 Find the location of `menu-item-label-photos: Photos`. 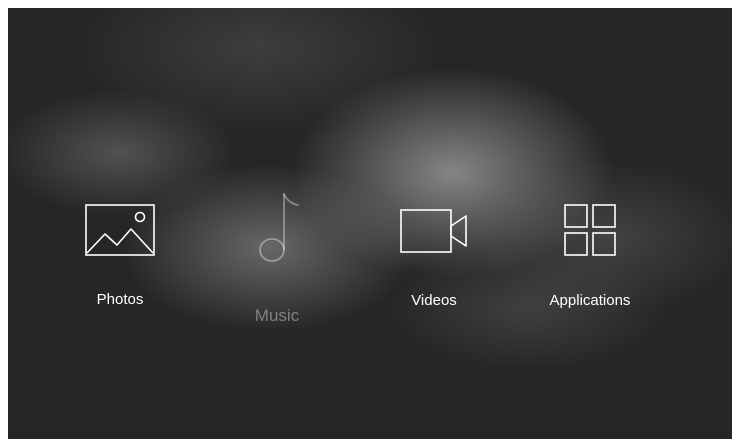

menu-item-label-photos: Photos is located at coordinates (120, 299).